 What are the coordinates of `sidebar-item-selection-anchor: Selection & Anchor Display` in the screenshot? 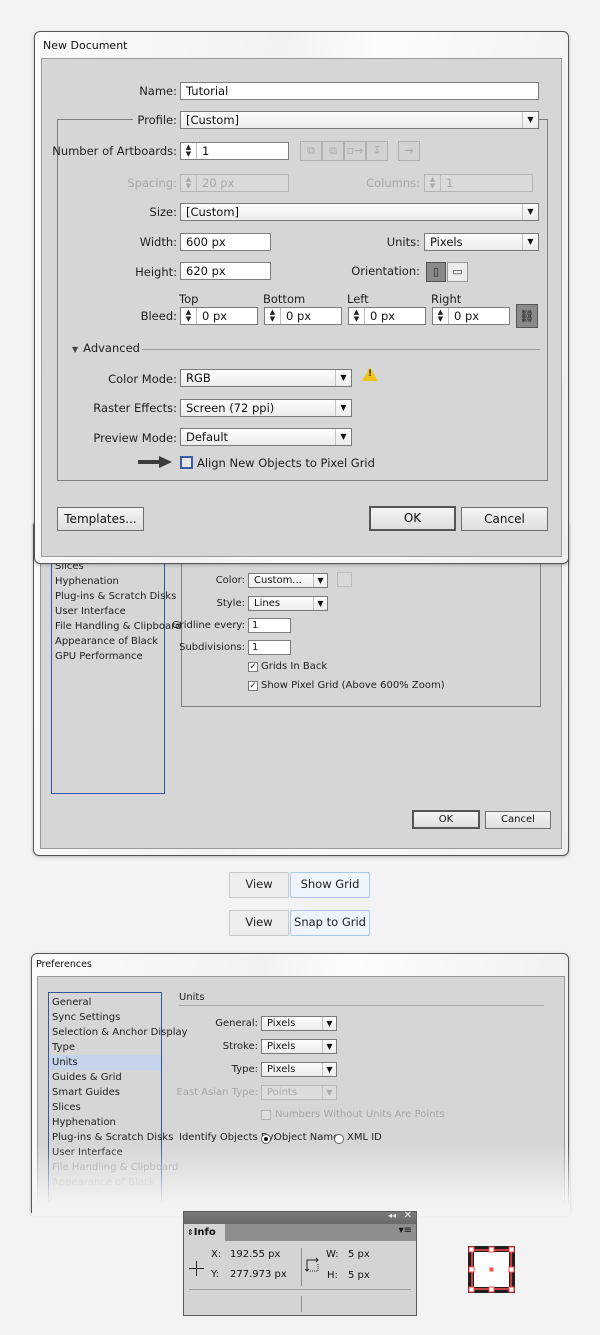 It's located at (118, 1032).